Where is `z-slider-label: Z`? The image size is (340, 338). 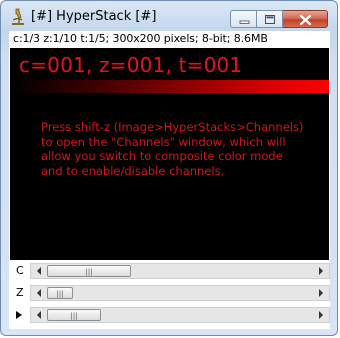 z-slider-label: Z is located at coordinates (20, 292).